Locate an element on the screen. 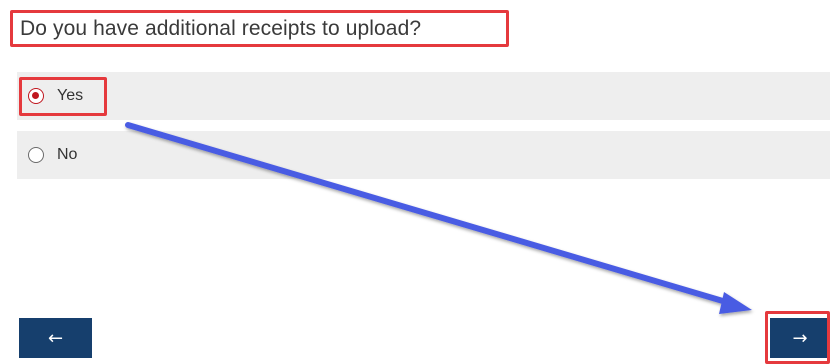 The image size is (830, 364). yes-label: Yes is located at coordinates (70, 95).